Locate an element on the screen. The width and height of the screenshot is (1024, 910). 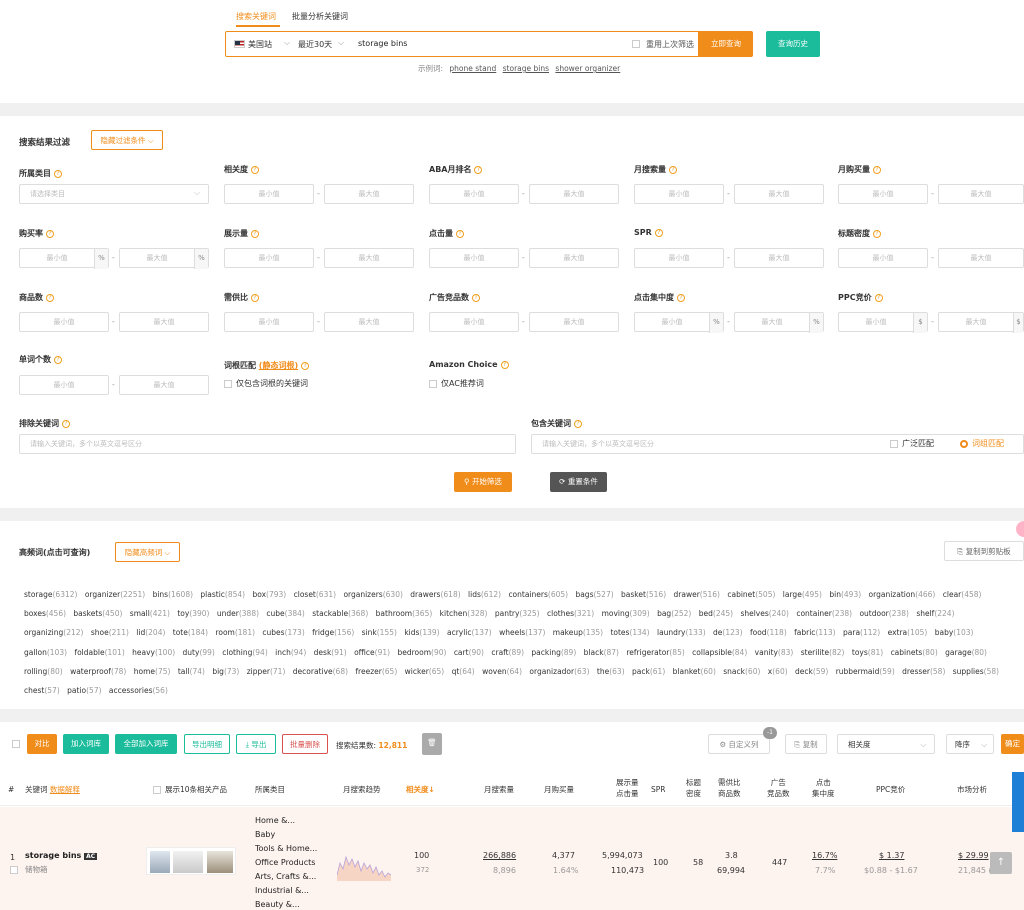
col-spr: SPR is located at coordinates (658, 789).